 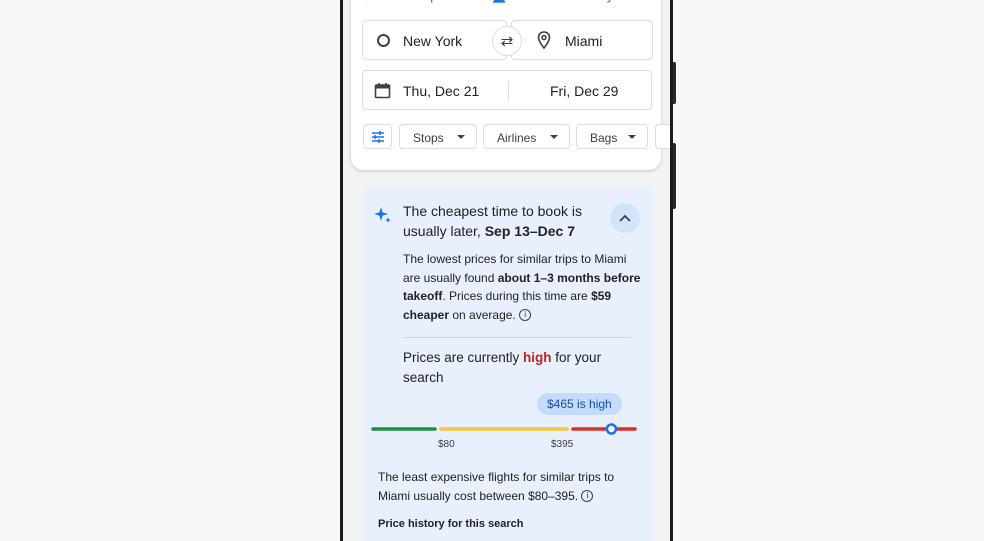 What do you see at coordinates (383, 40) in the screenshot?
I see `origin-circle-icon` at bounding box center [383, 40].